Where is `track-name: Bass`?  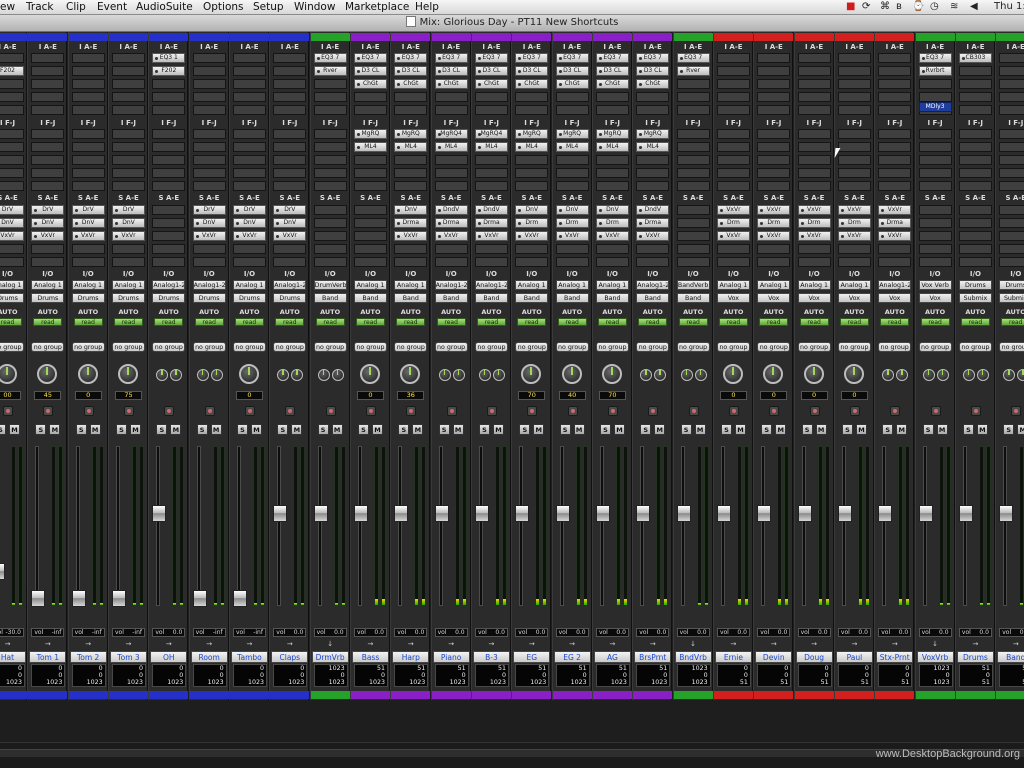
track-name: Bass is located at coordinates (370, 657).